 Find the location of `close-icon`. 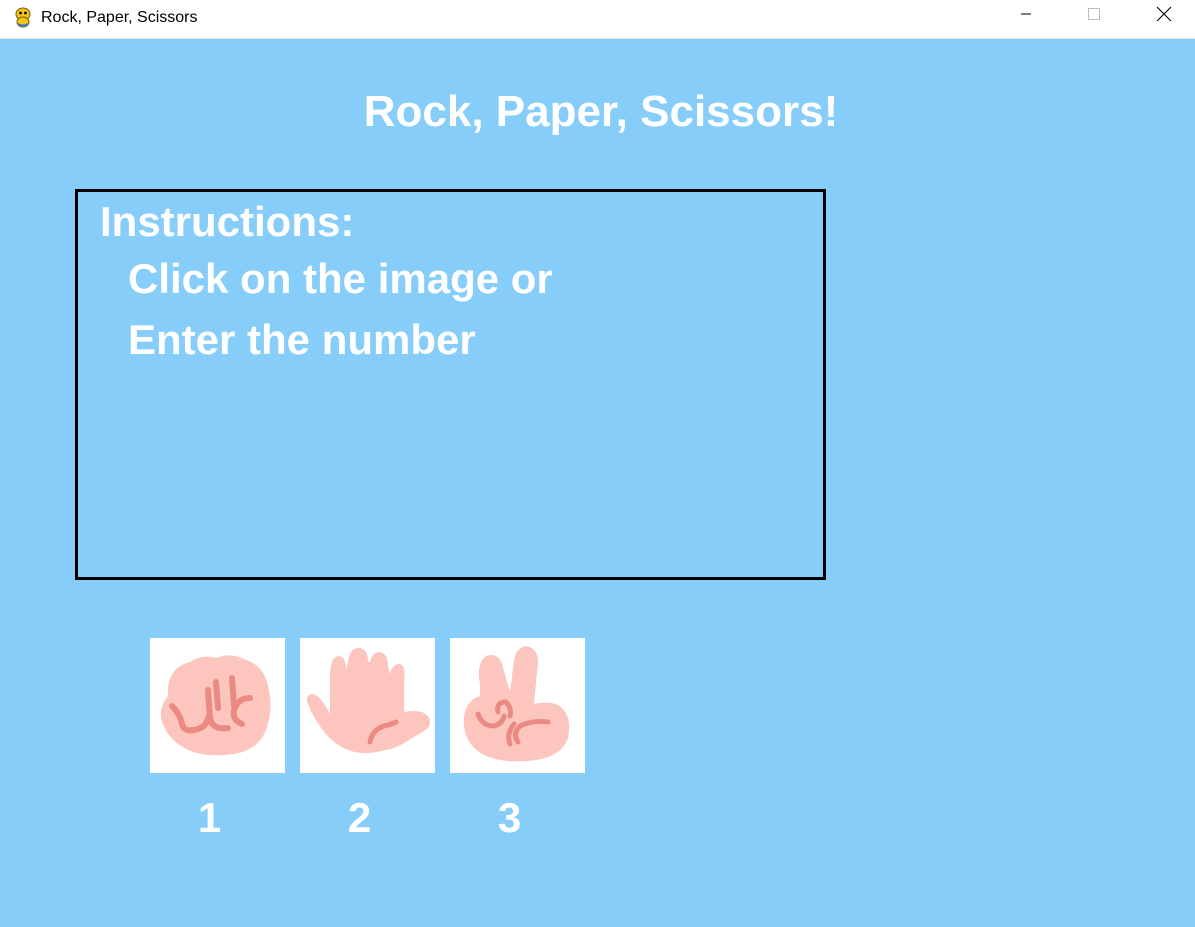

close-icon is located at coordinates (1164, 16).